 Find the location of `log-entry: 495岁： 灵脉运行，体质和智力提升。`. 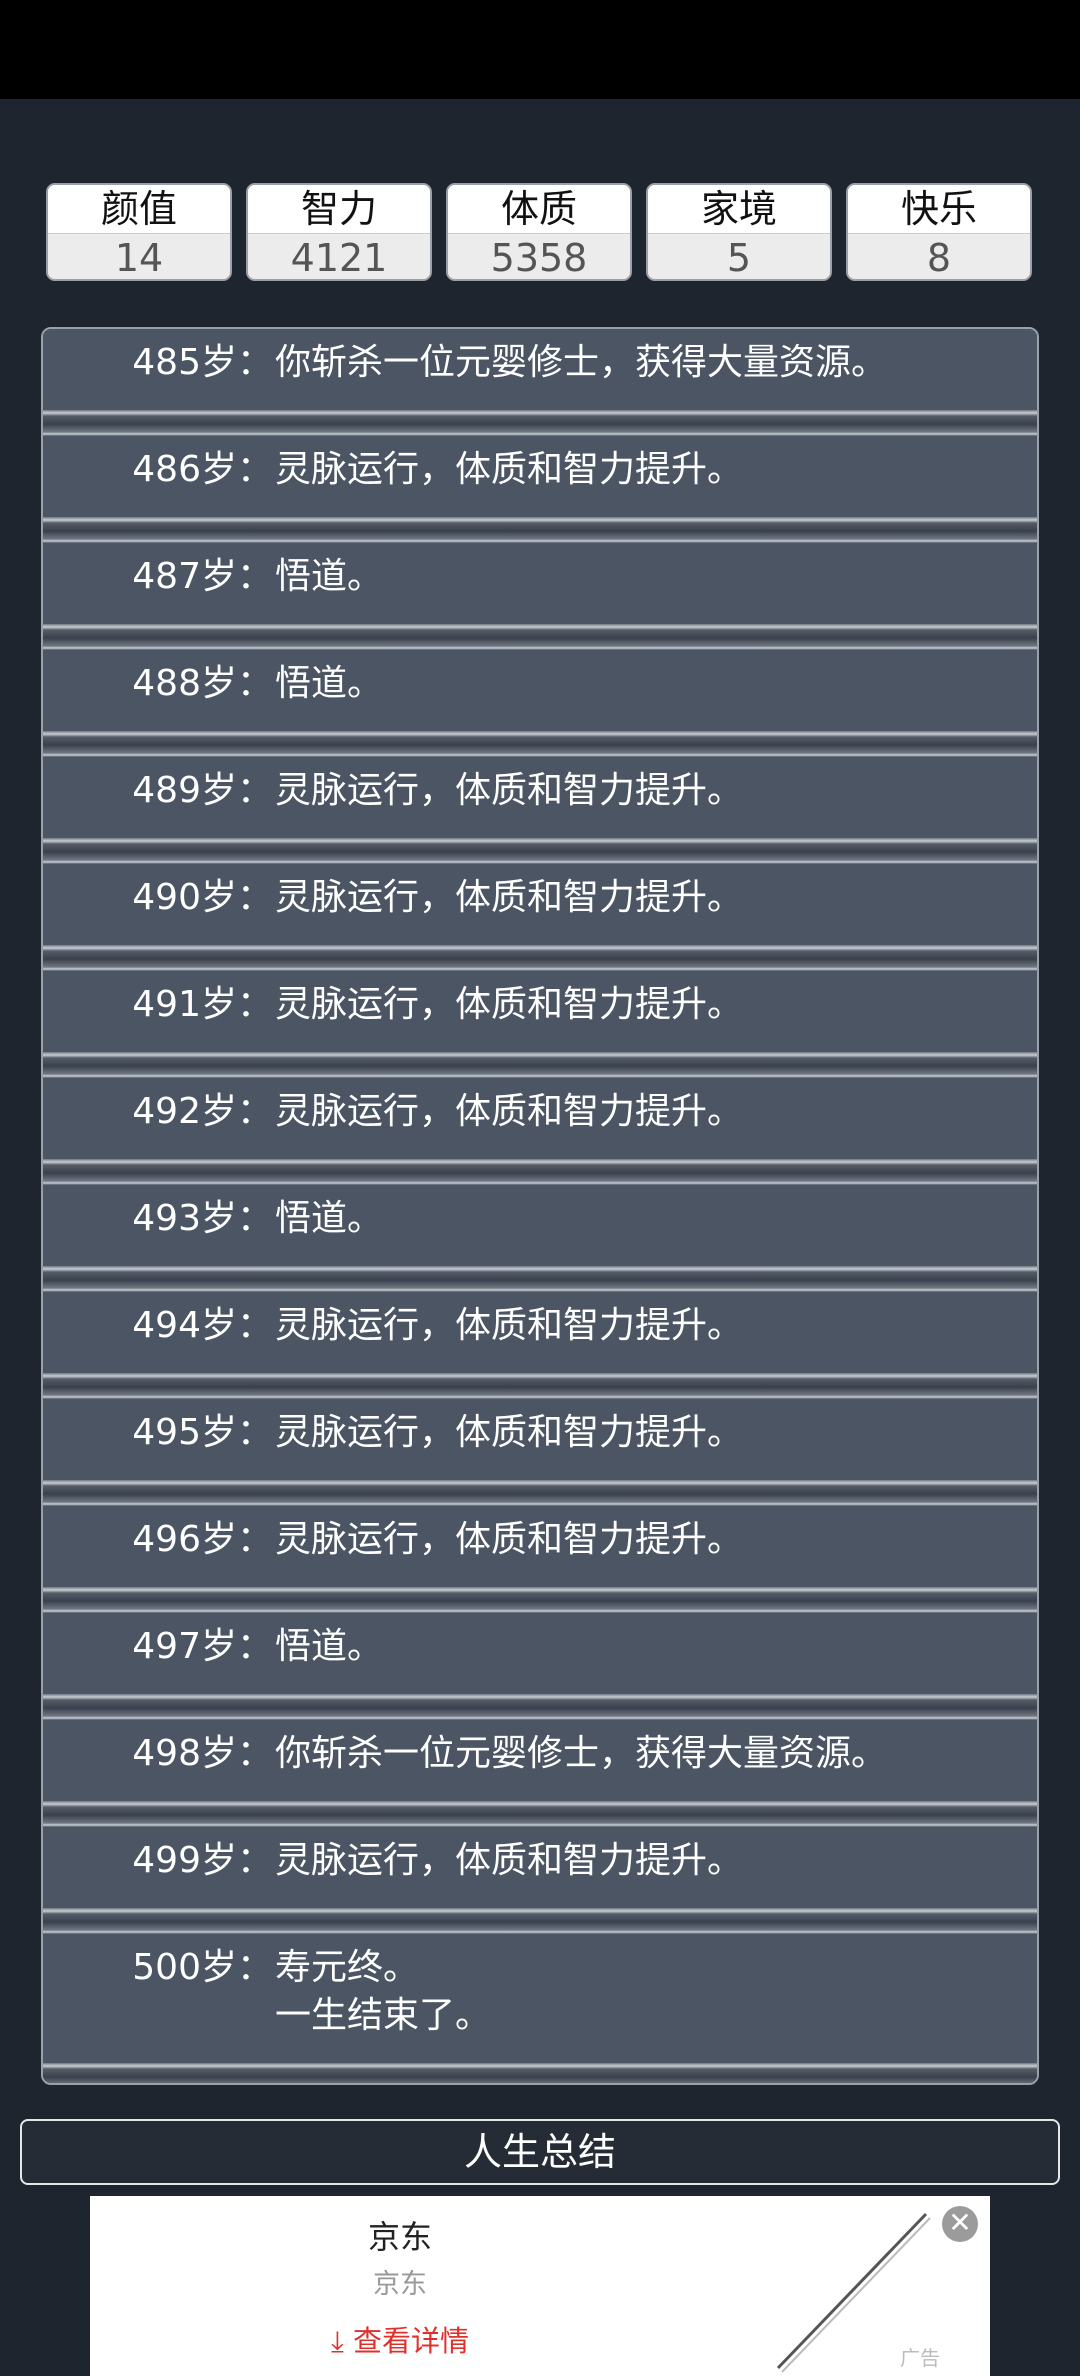

log-entry: 495岁： 灵脉运行，体质和智力提升。 is located at coordinates (540, 1439).